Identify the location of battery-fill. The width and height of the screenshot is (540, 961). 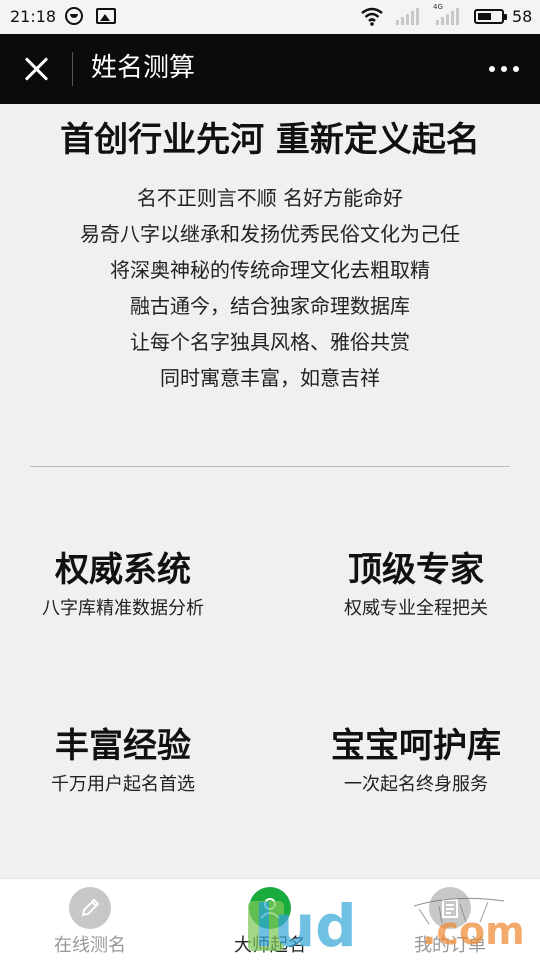
(484, 16).